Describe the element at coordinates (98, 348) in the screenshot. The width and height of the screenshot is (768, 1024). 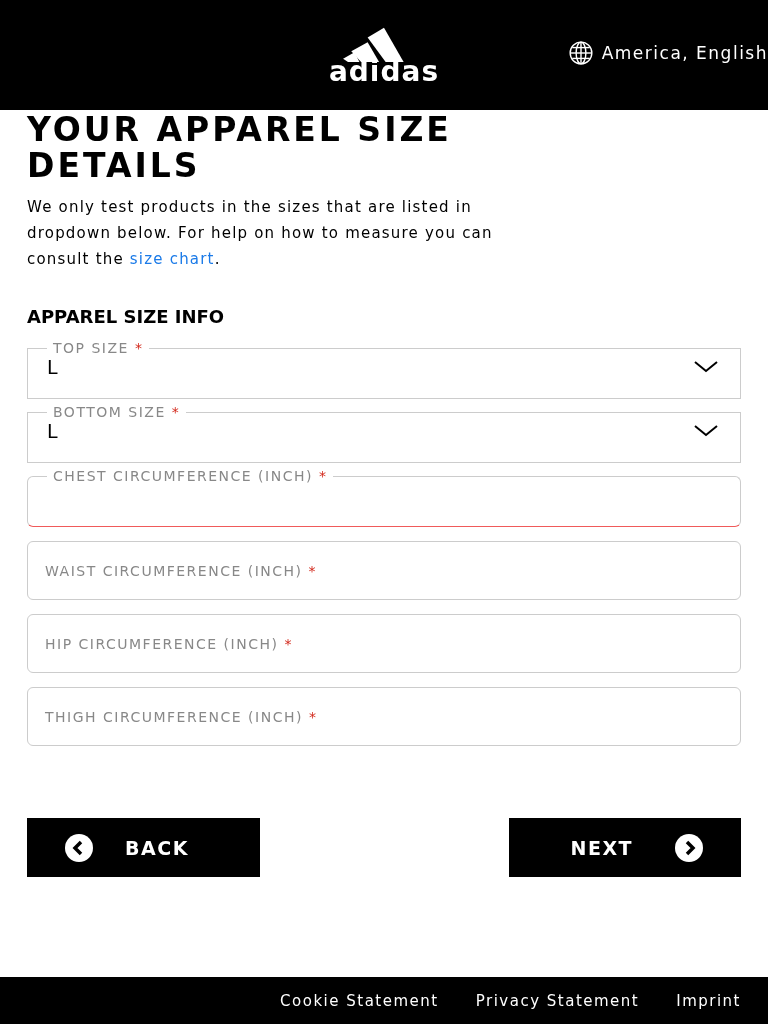
I see `field-label: TOP SIZE *` at that location.